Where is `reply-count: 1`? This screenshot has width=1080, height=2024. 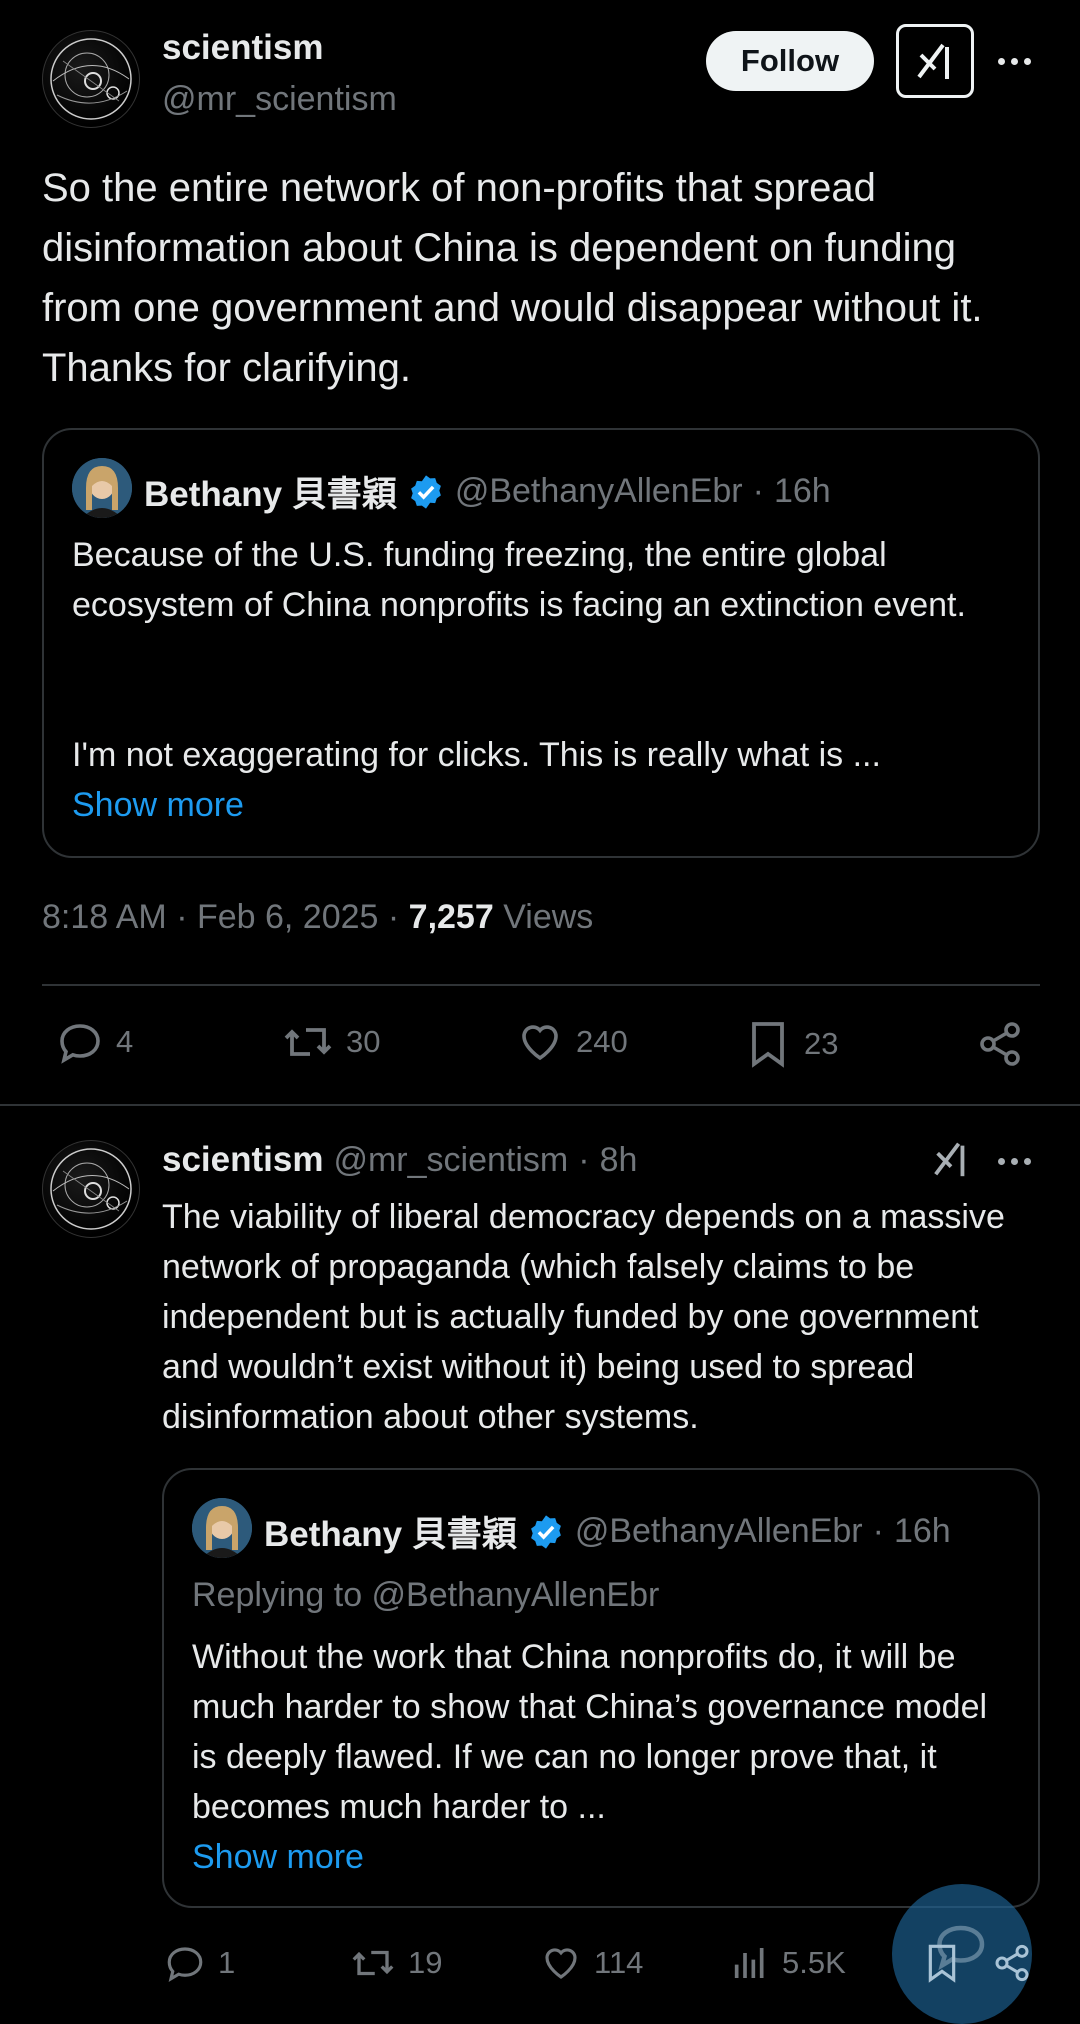
reply-count: 1 is located at coordinates (227, 1962).